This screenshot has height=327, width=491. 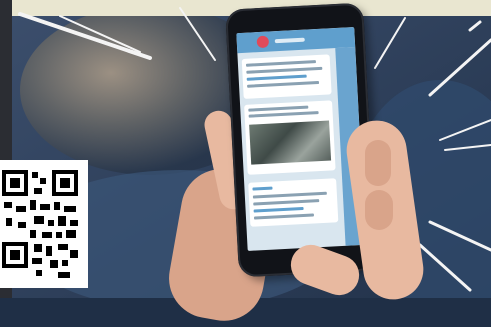 I want to click on app-avatar, so click(x=263, y=42).